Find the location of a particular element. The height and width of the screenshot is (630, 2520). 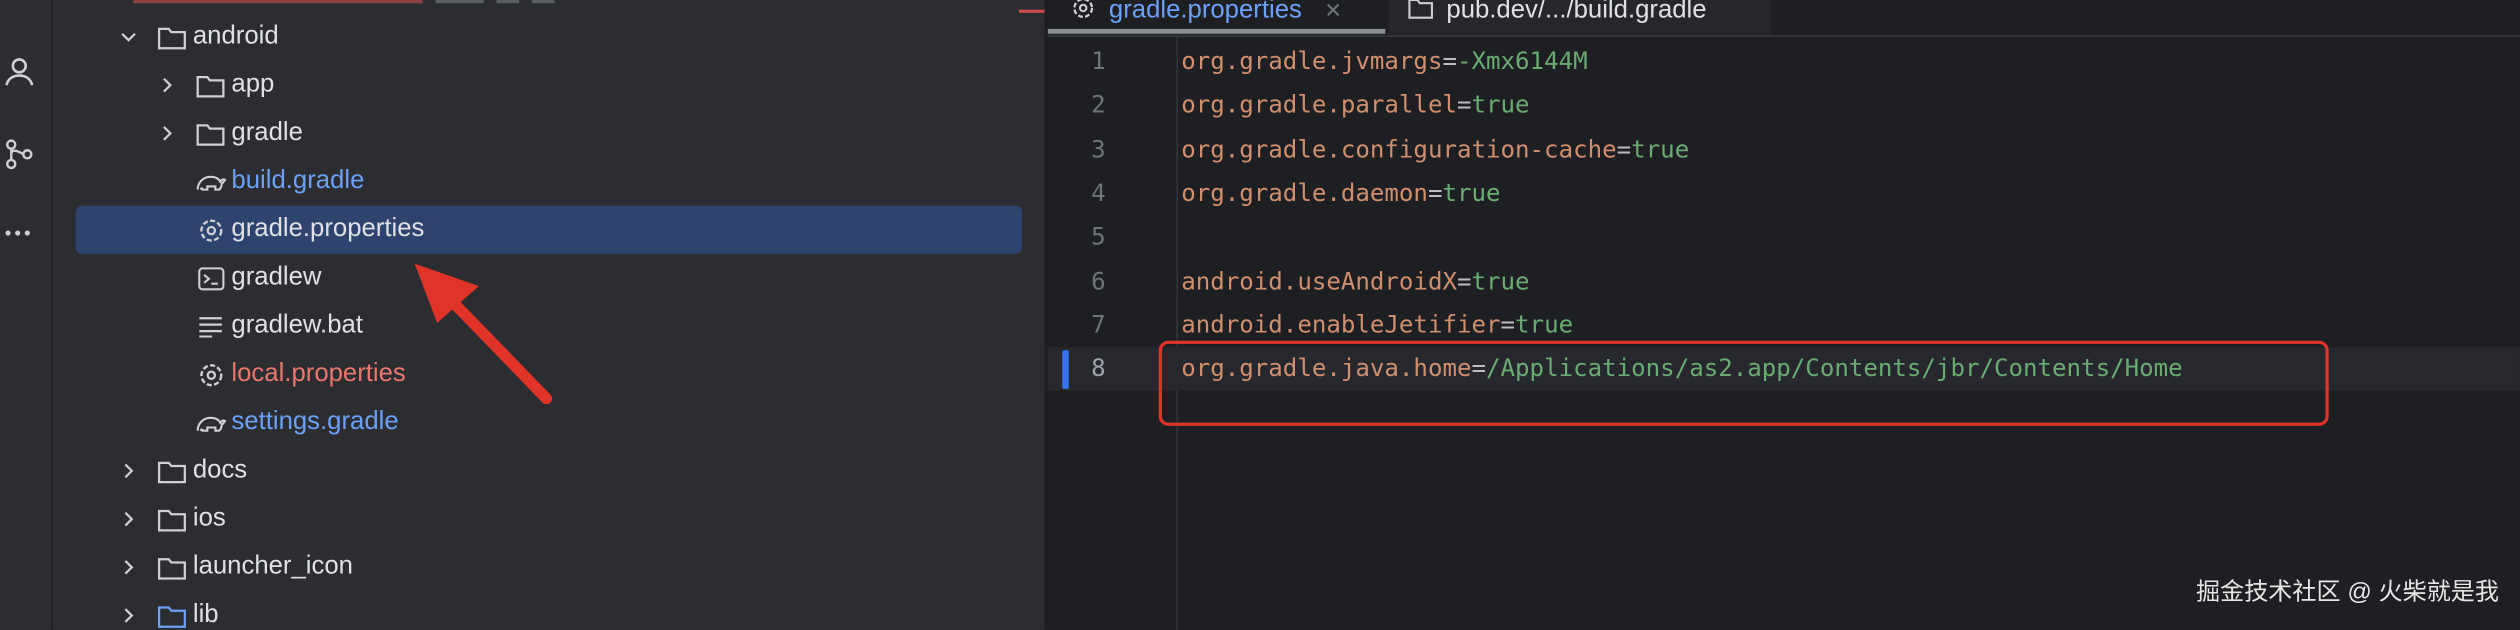

property-key: org.gradle.parallel is located at coordinates (1319, 105).